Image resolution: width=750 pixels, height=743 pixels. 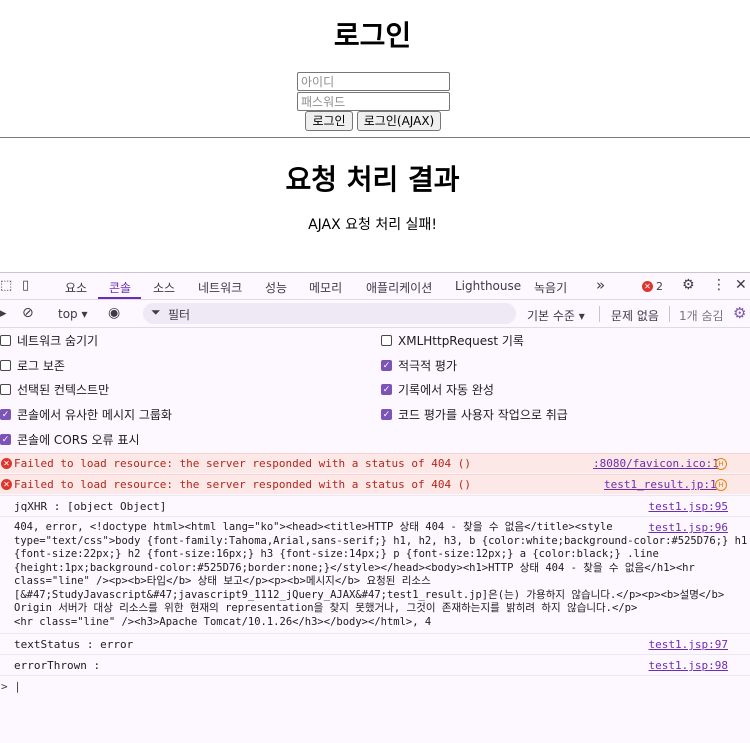 I want to click on error-count: 2, so click(x=659, y=286).